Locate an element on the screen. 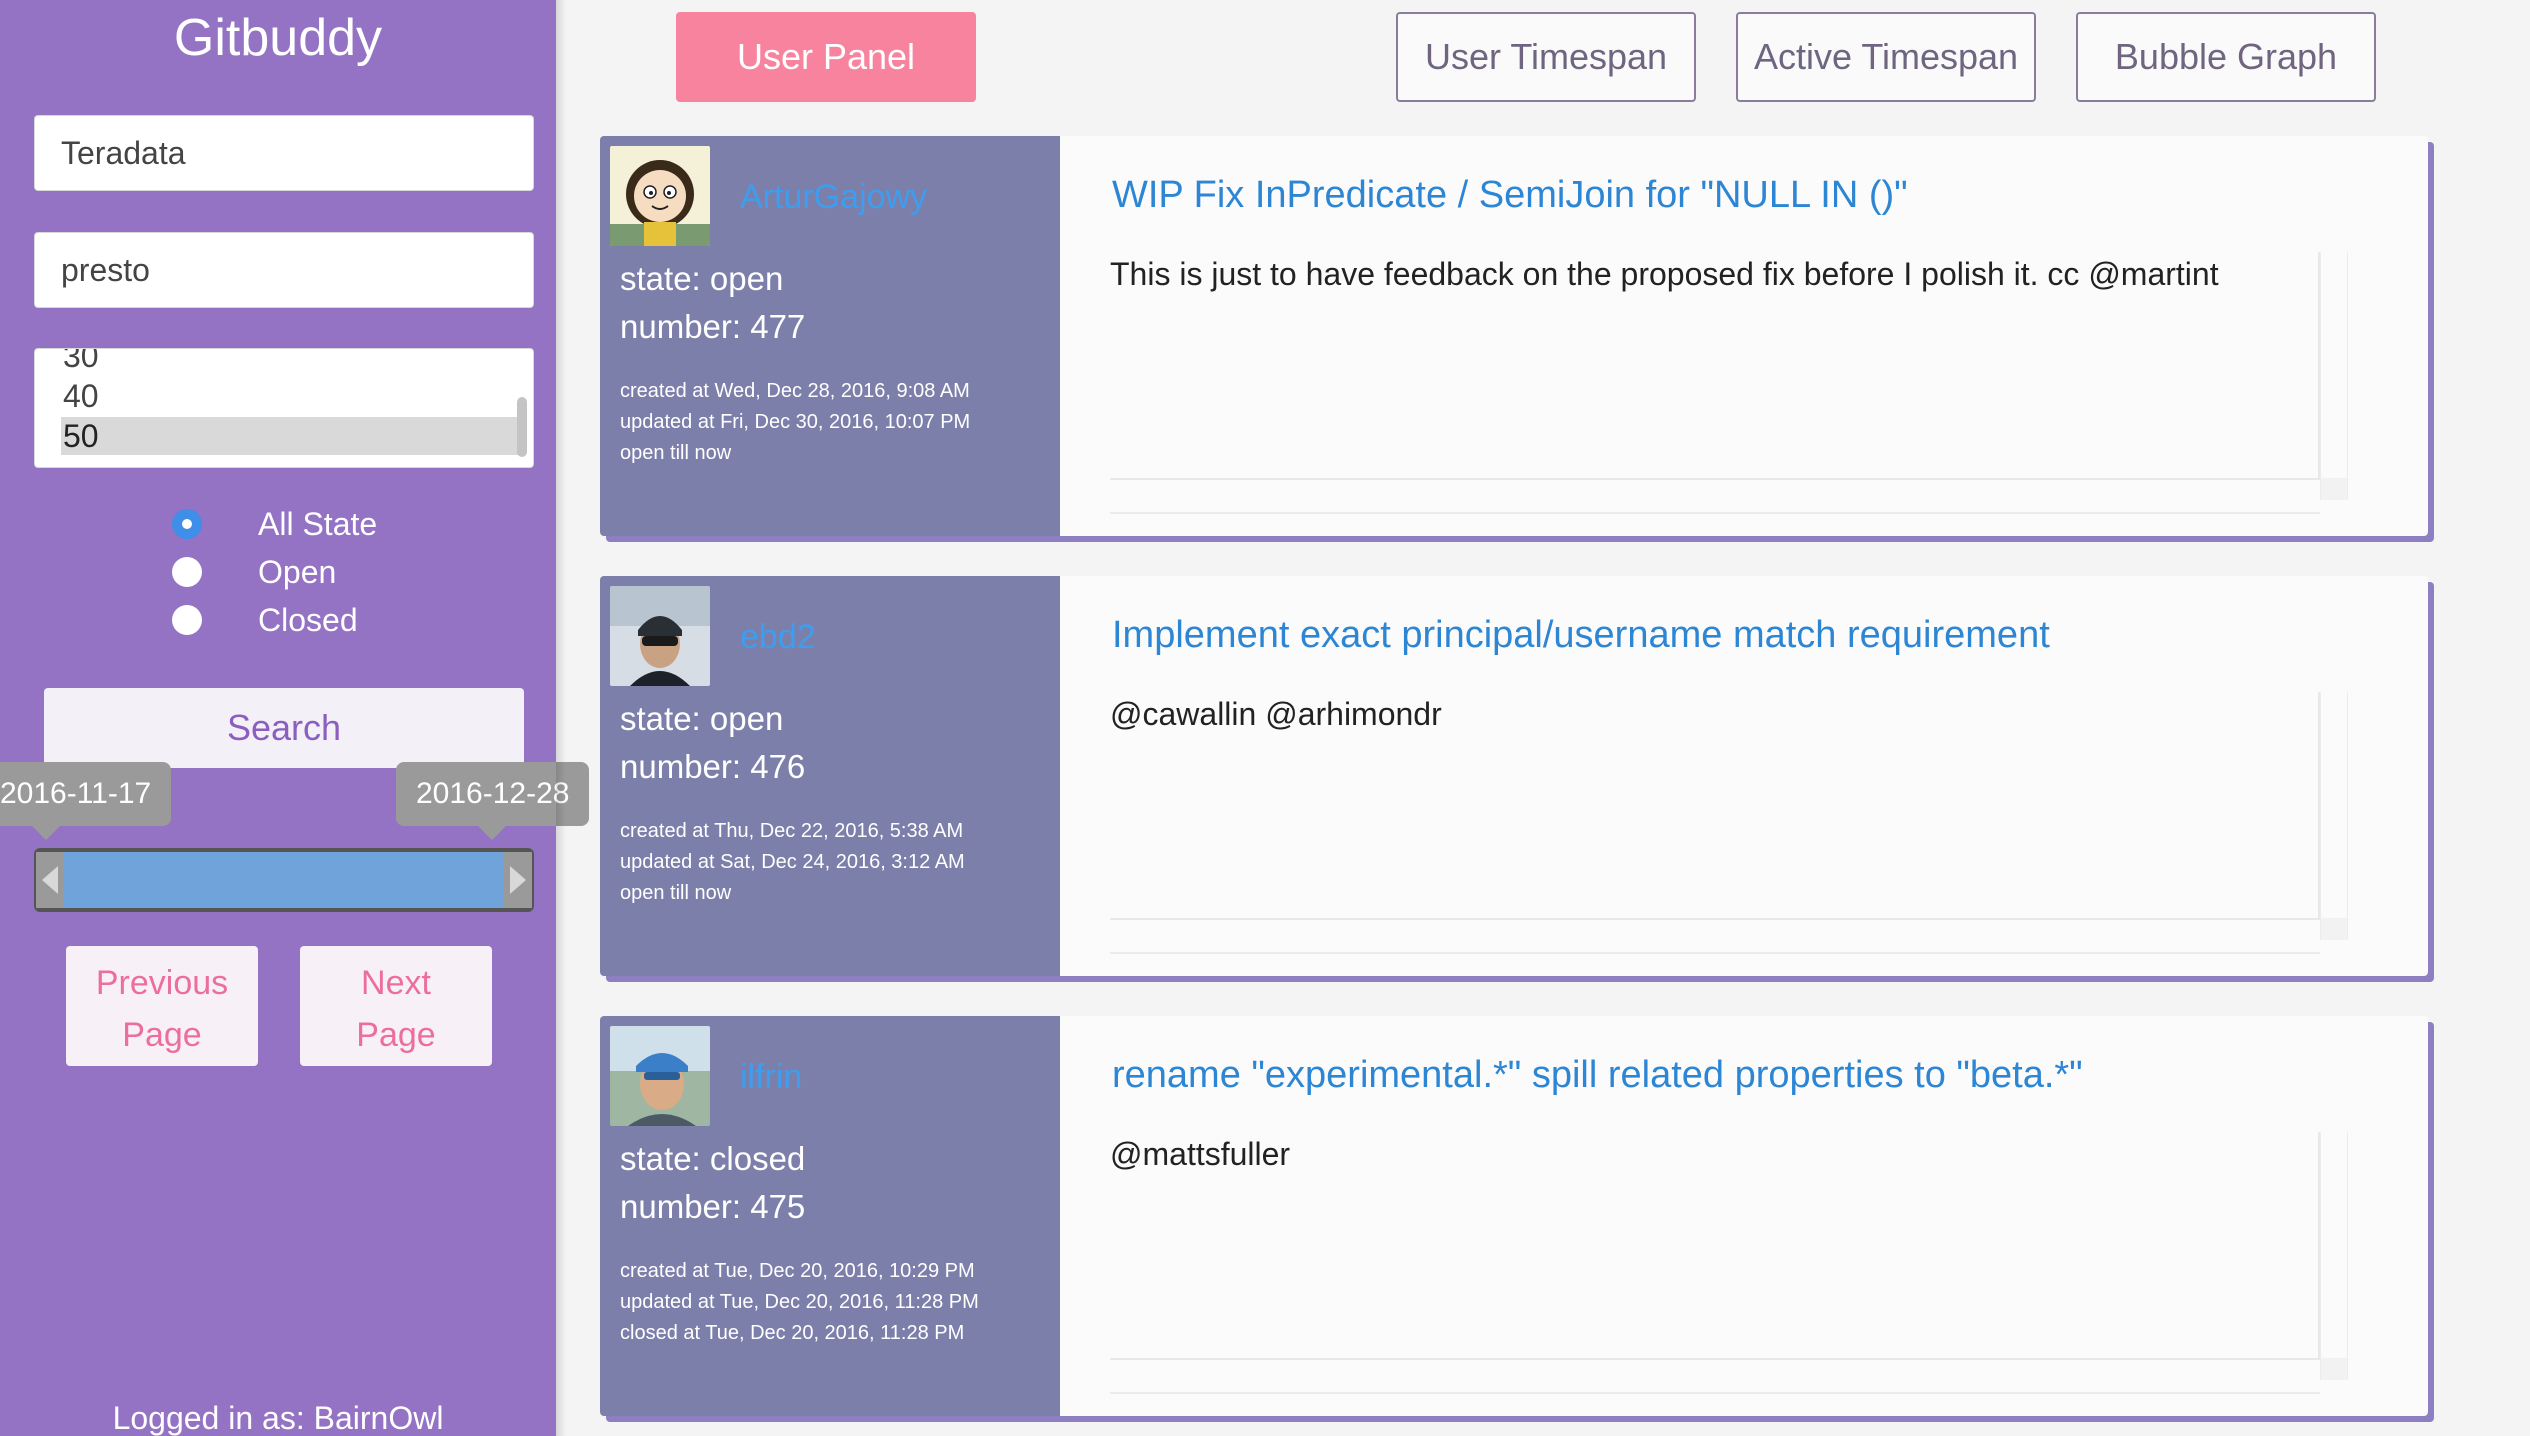 The image size is (2530, 1436). slider-selected-range is located at coordinates (284, 880).